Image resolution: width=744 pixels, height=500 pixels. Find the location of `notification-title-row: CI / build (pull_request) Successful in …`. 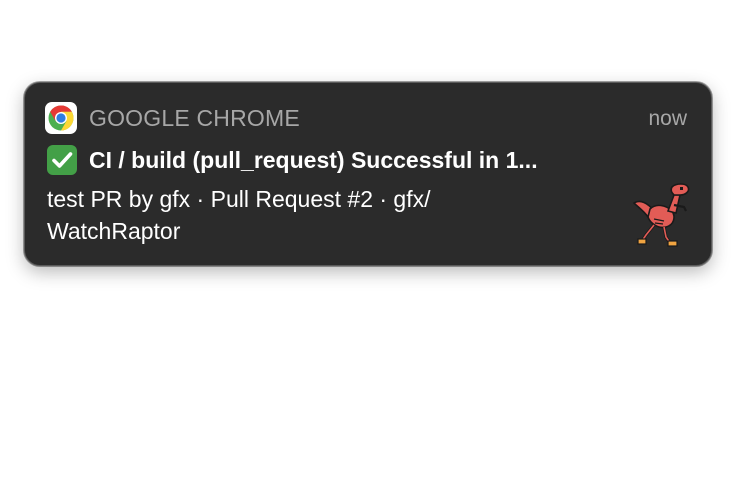

notification-title-row: CI / build (pull_request) Successful in … is located at coordinates (327, 160).